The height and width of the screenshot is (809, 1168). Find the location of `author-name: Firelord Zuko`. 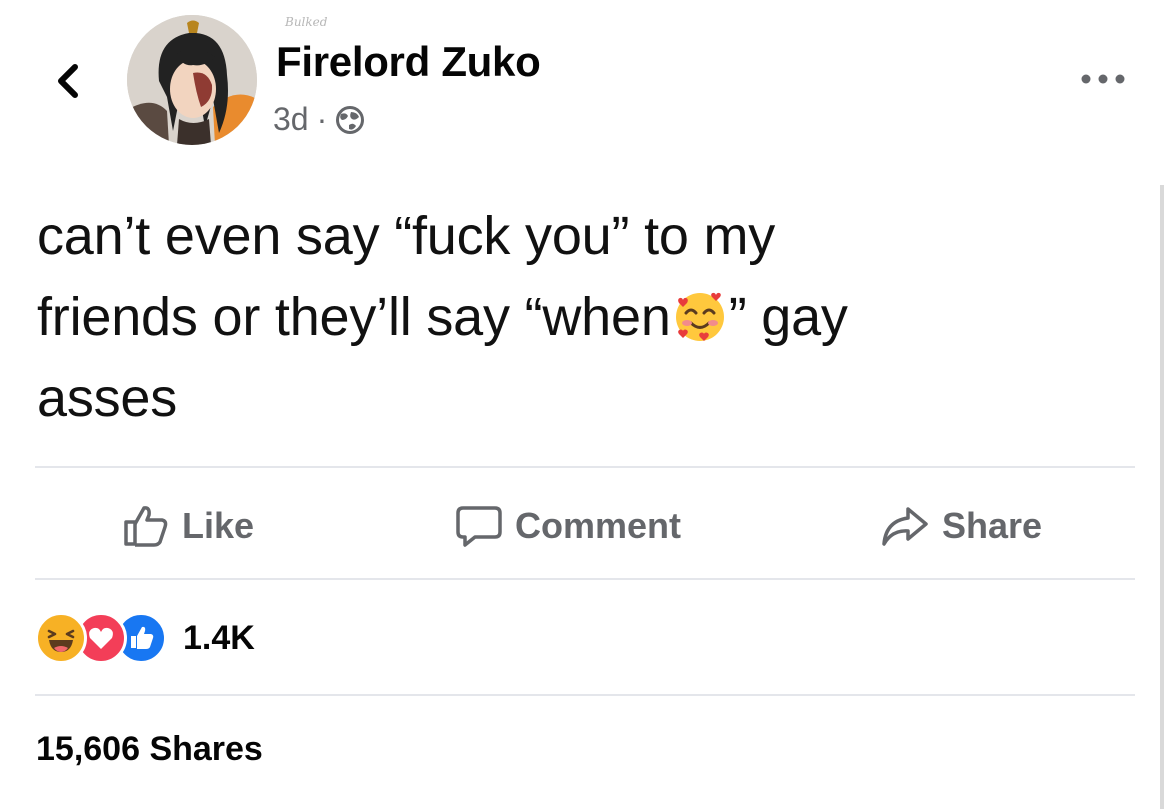

author-name: Firelord Zuko is located at coordinates (408, 62).